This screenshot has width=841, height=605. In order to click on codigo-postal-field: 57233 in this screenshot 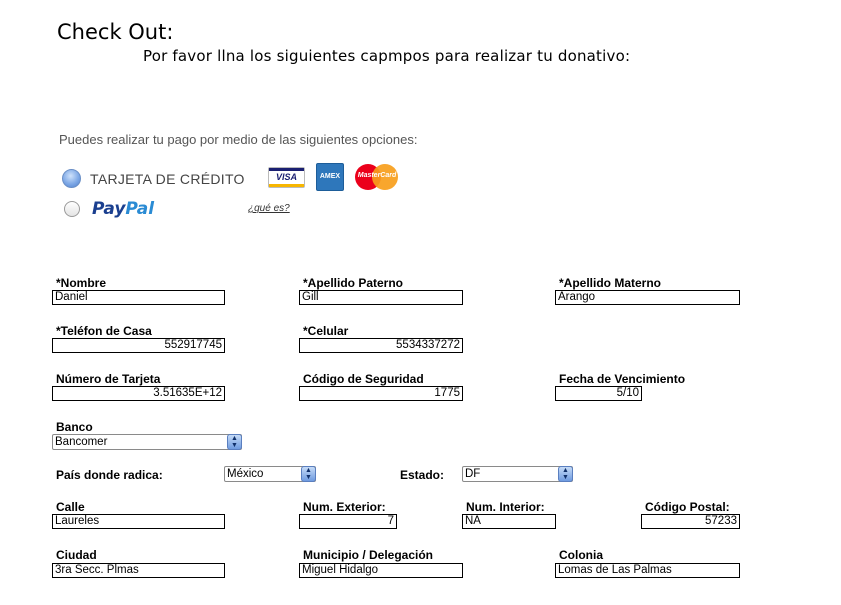, I will do `click(690, 521)`.